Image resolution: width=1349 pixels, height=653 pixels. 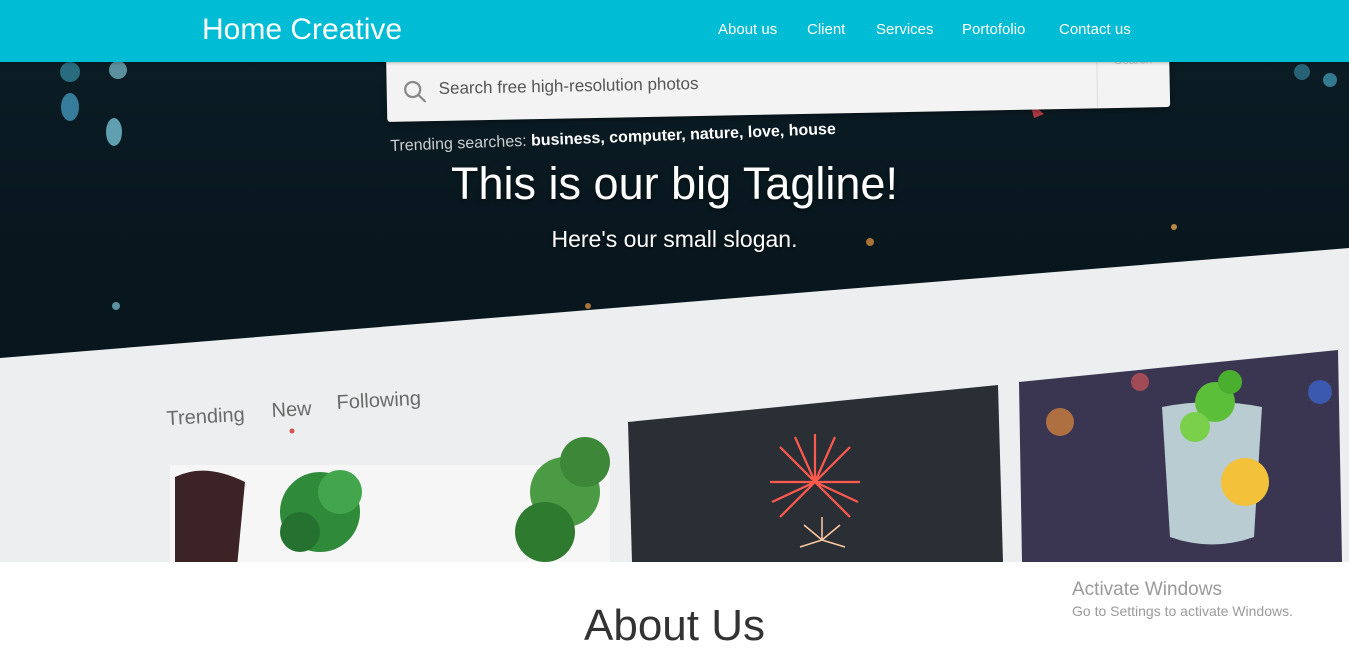 I want to click on hero-tagline: This is our big Tagline!, so click(x=674, y=183).